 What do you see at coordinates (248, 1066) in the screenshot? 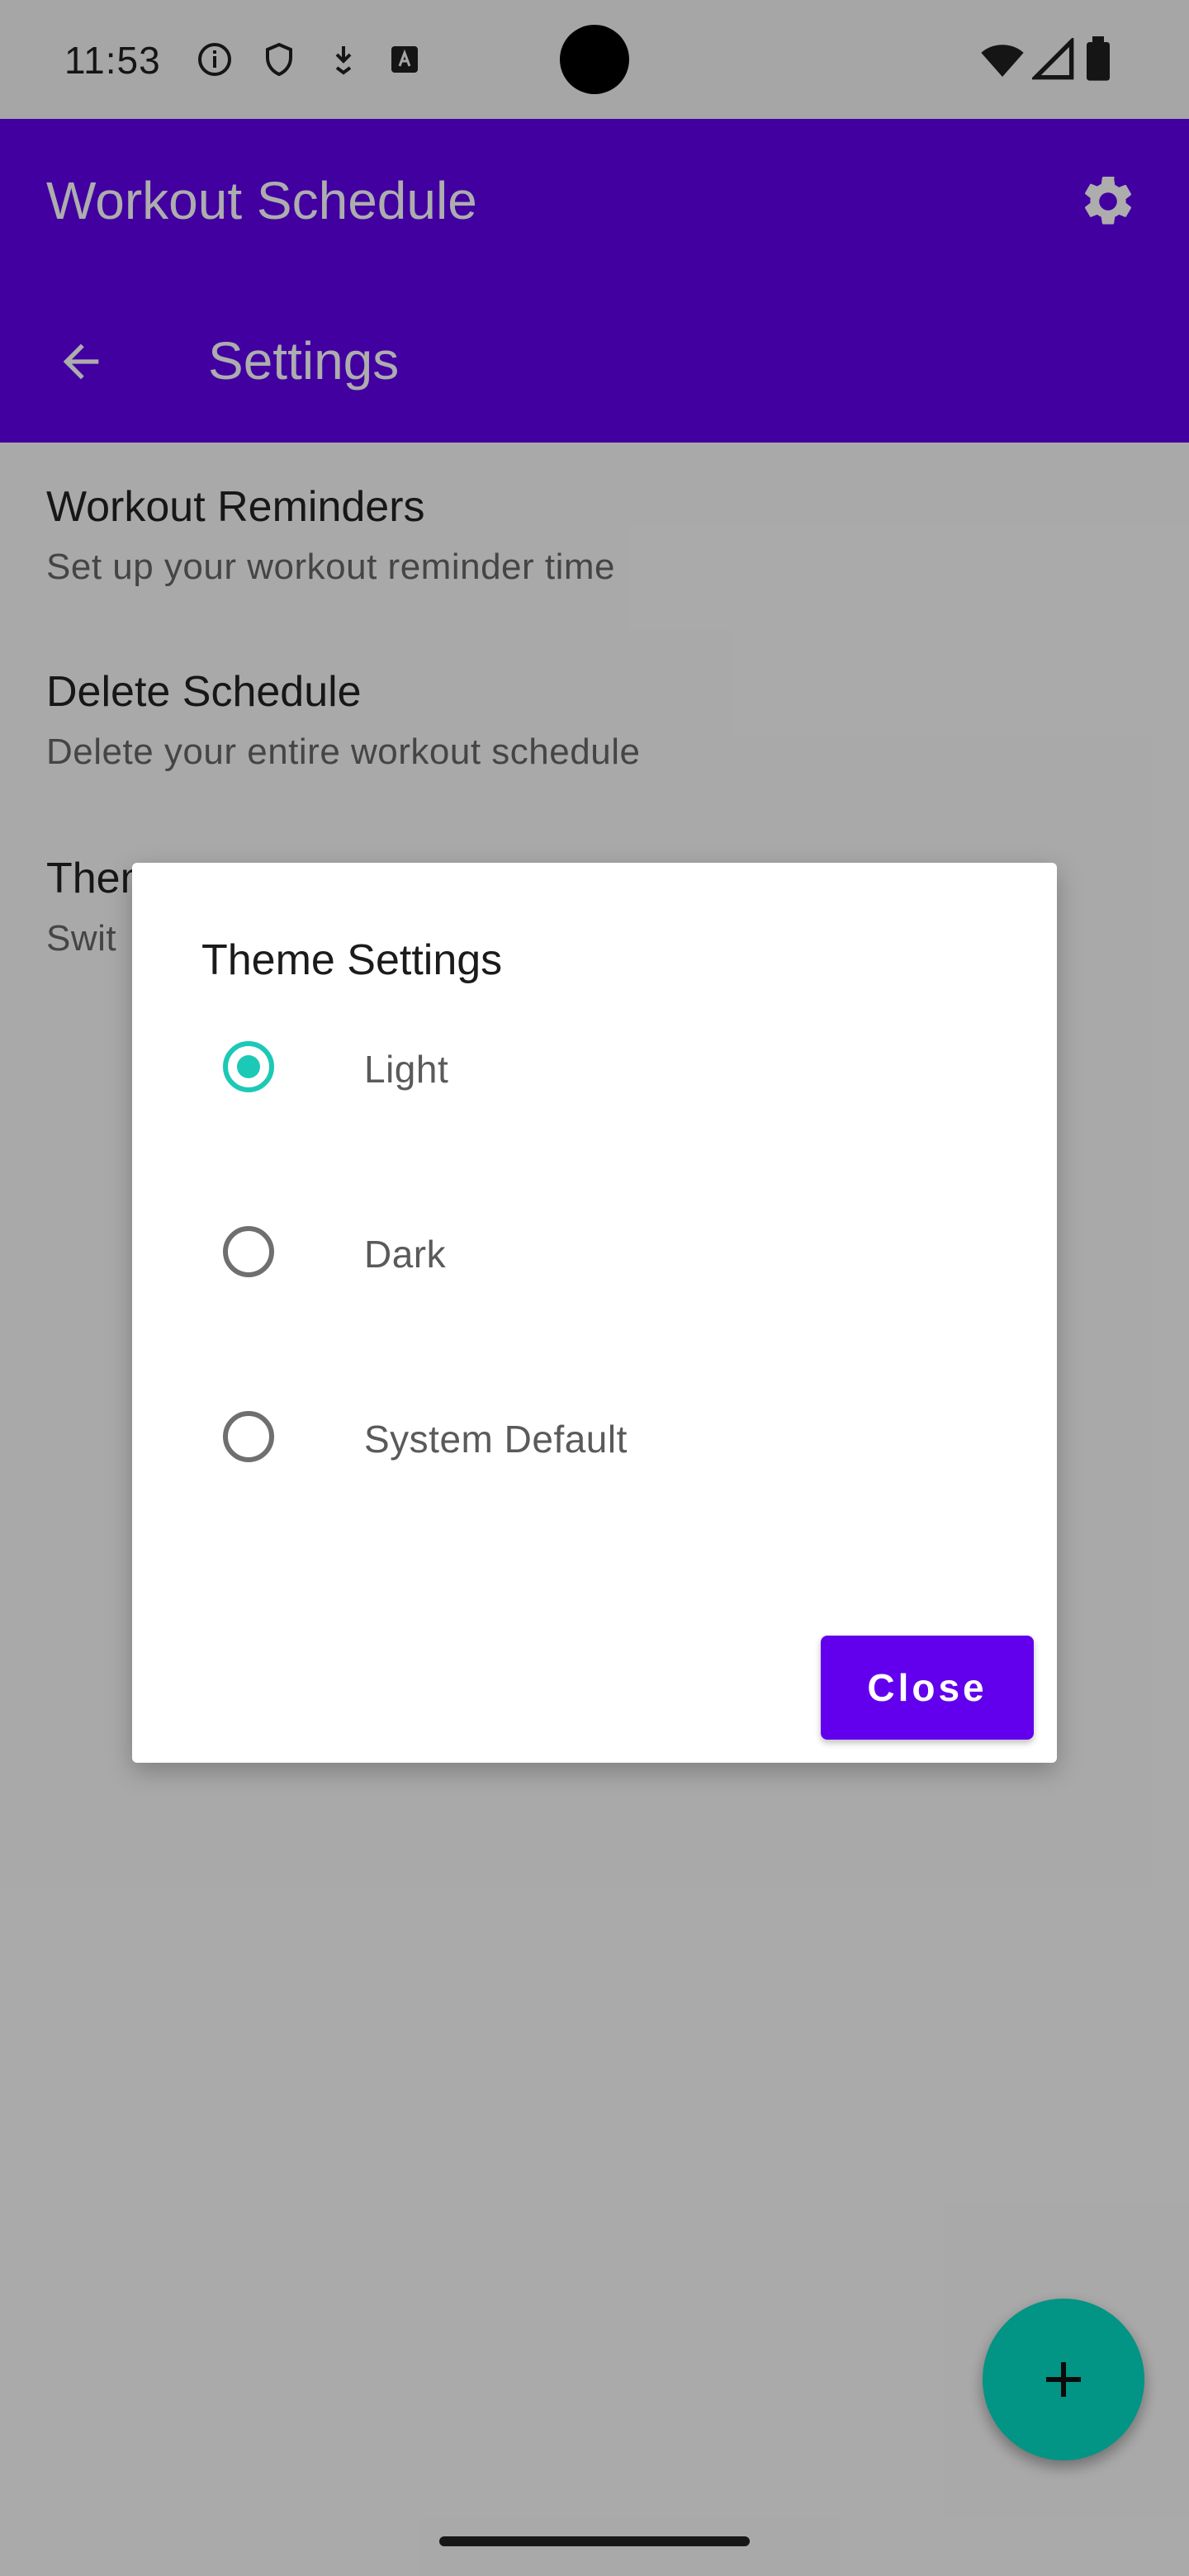
I see `radio-button-light` at bounding box center [248, 1066].